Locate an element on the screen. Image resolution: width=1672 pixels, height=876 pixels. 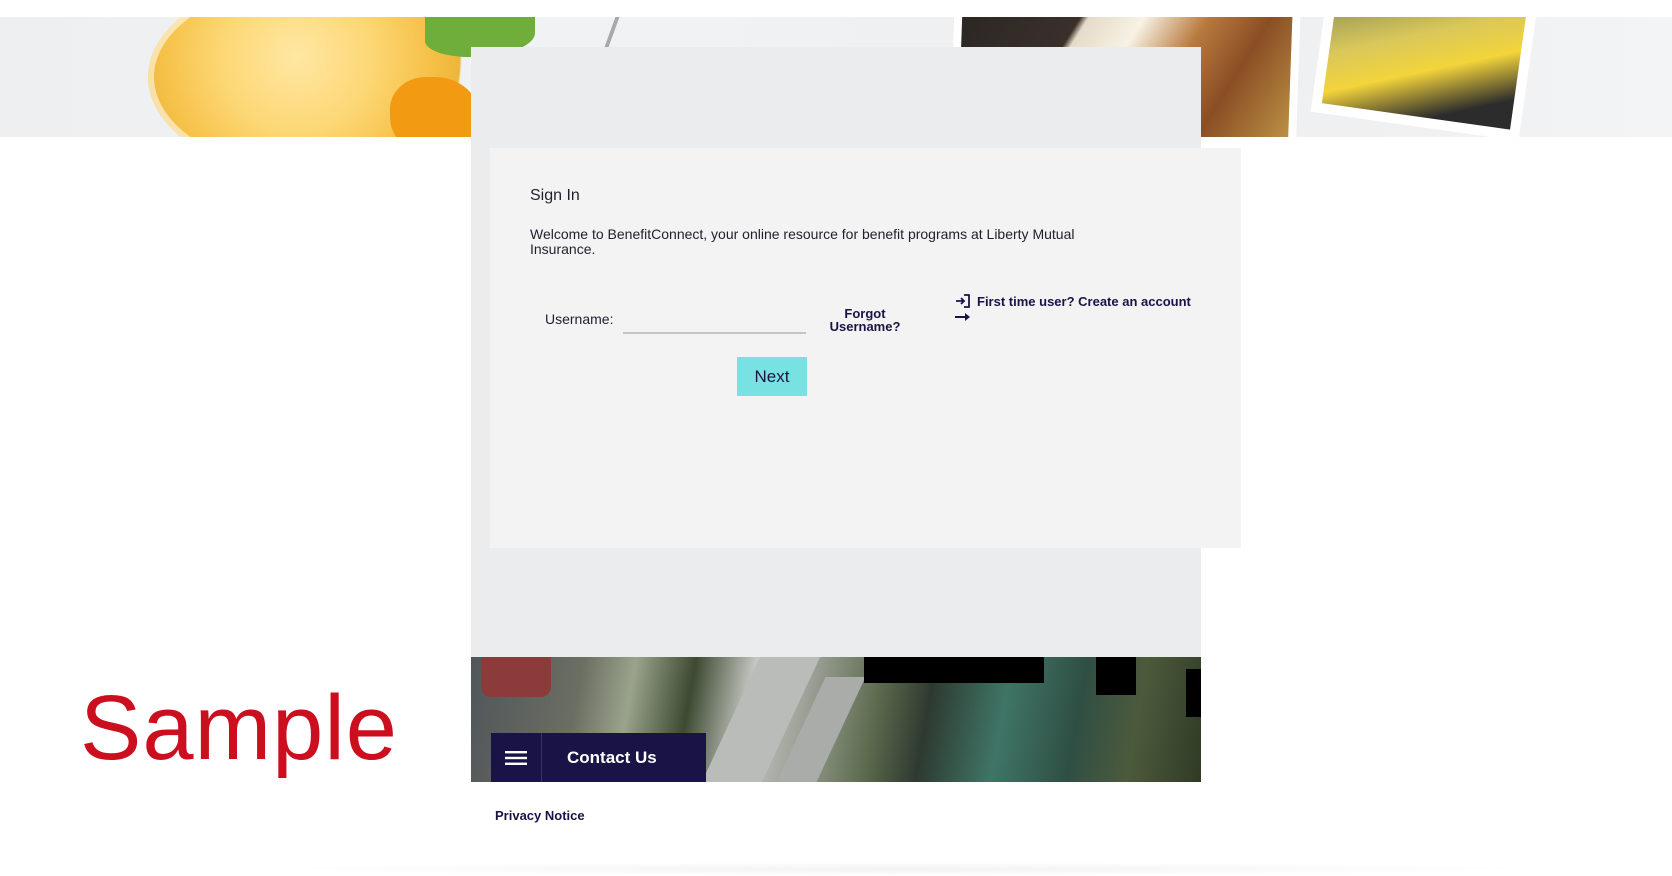
hamburger-menu-icon is located at coordinates (516, 757).